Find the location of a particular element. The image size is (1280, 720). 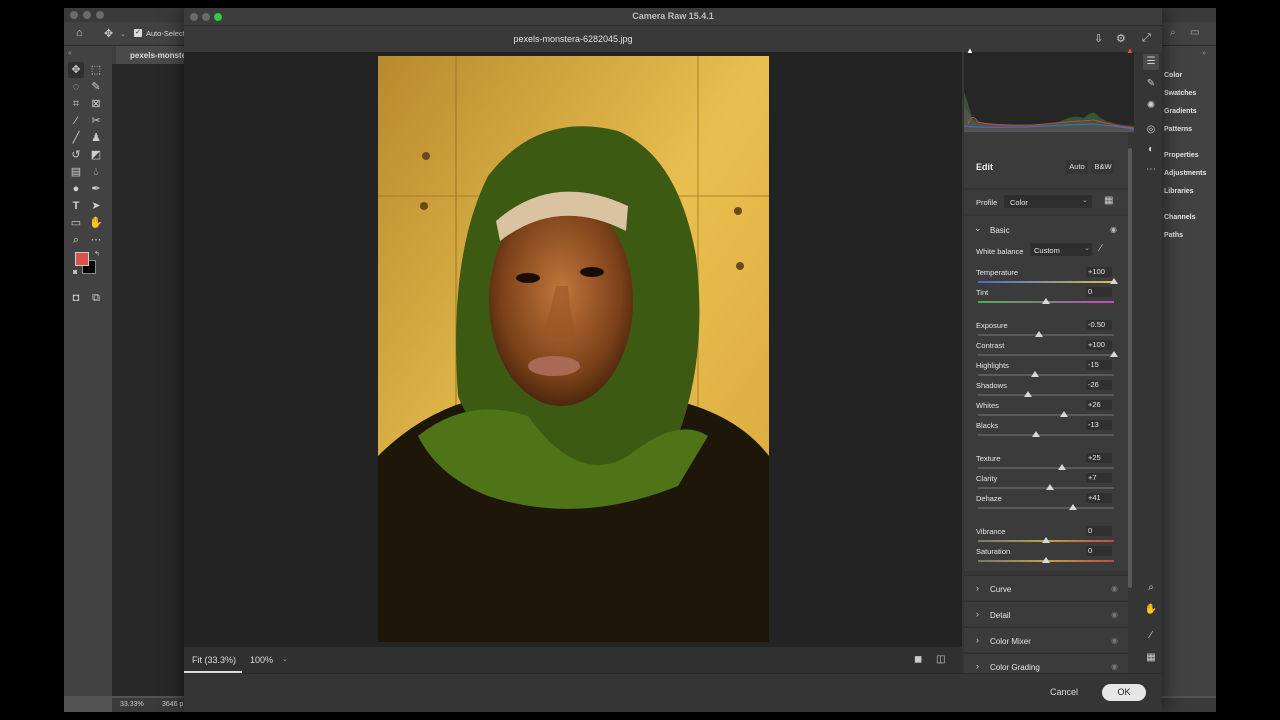

close-window-button is located at coordinates (74, 15).